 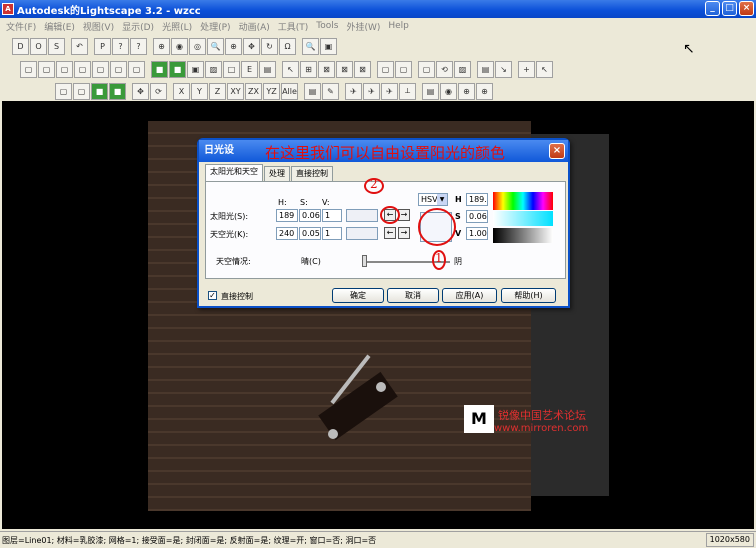 I want to click on sky-v-field: 1, so click(x=332, y=233).